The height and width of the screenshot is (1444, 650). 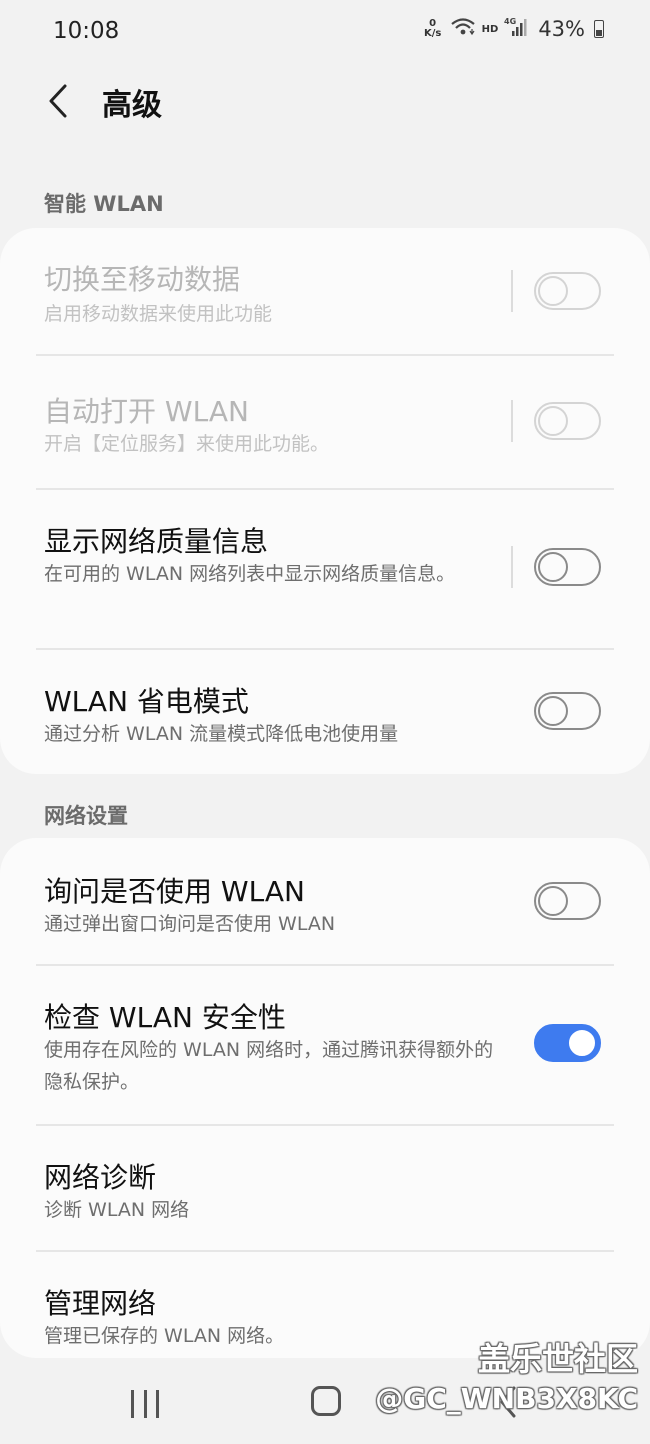 I want to click on battery-percent: 43%, so click(x=561, y=29).